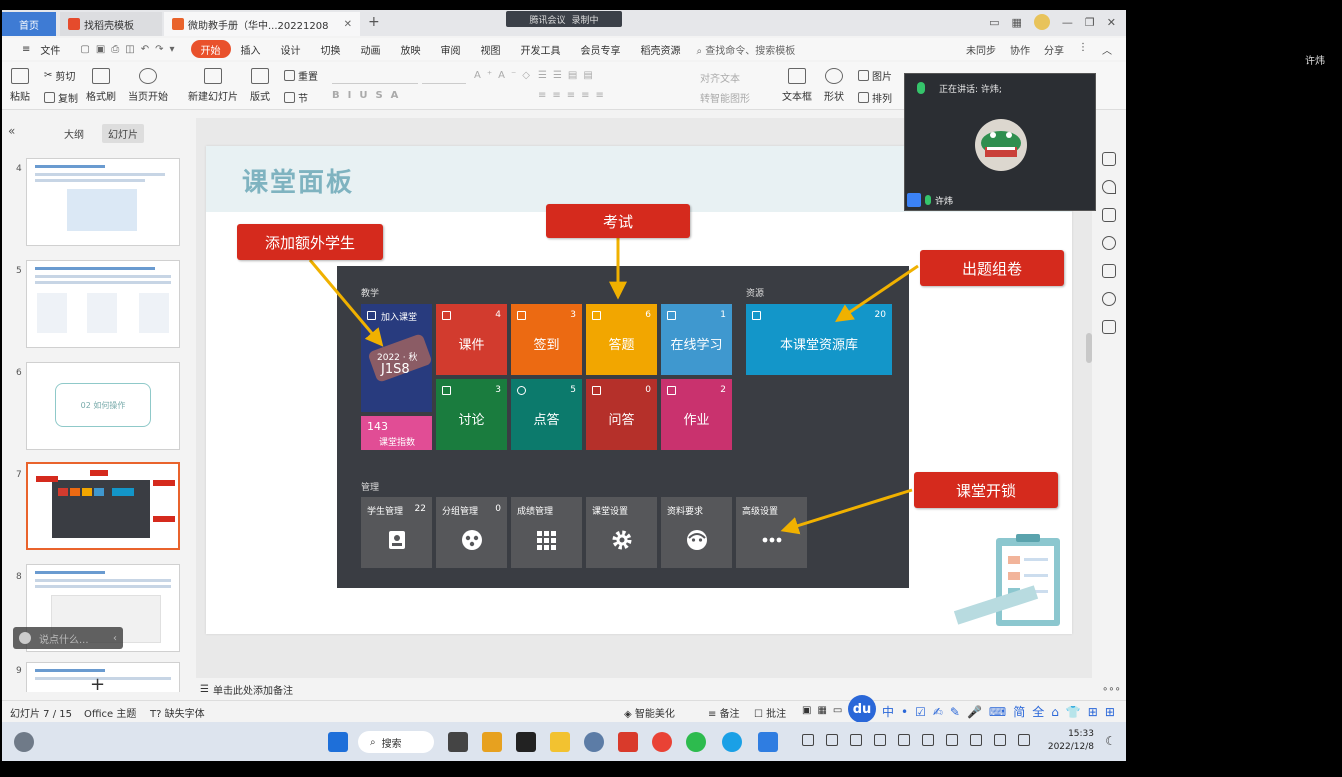  Describe the element at coordinates (1002, 711) in the screenshot. I see `ime-toolbar: 中•☑✍✎🎤⌨简全⌂👕⊞⊞` at that location.